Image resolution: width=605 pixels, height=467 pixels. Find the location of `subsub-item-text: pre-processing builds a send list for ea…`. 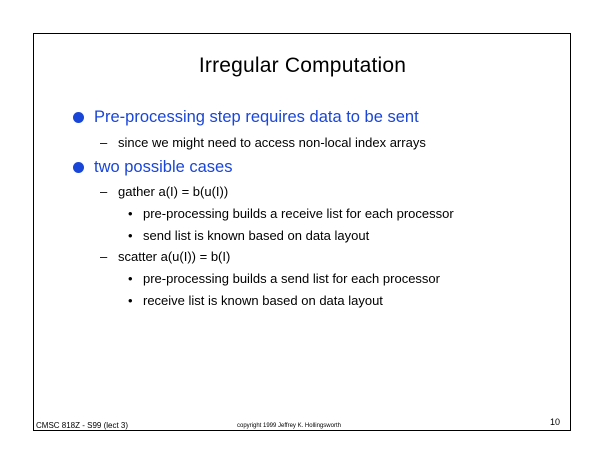

subsub-item-text: pre-processing builds a send list for ea… is located at coordinates (291, 278).